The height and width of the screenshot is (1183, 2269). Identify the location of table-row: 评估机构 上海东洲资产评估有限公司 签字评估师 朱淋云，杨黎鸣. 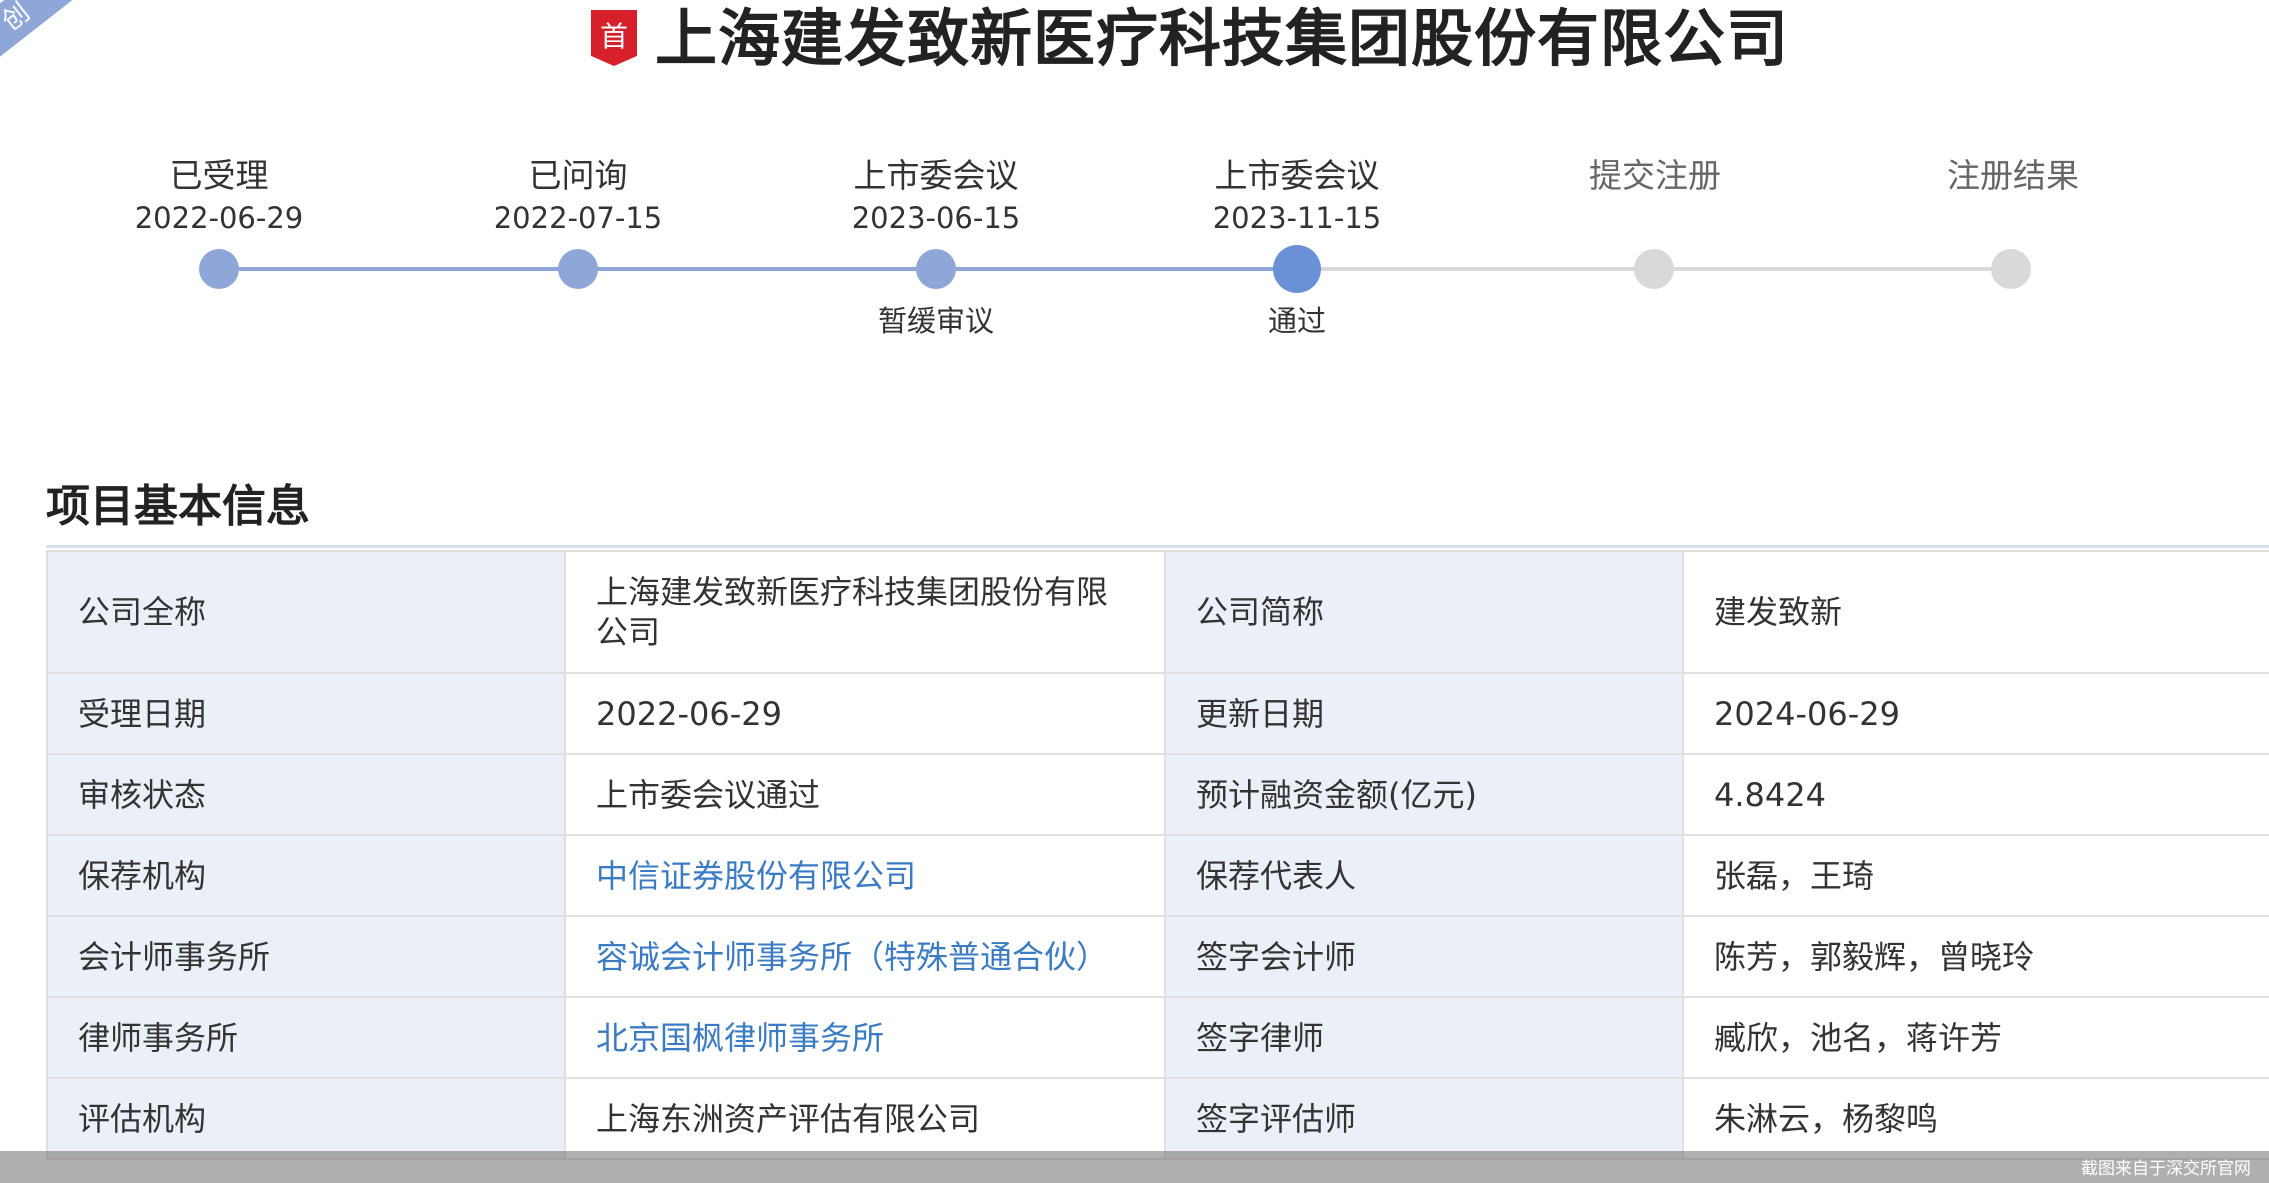
(1157, 1118).